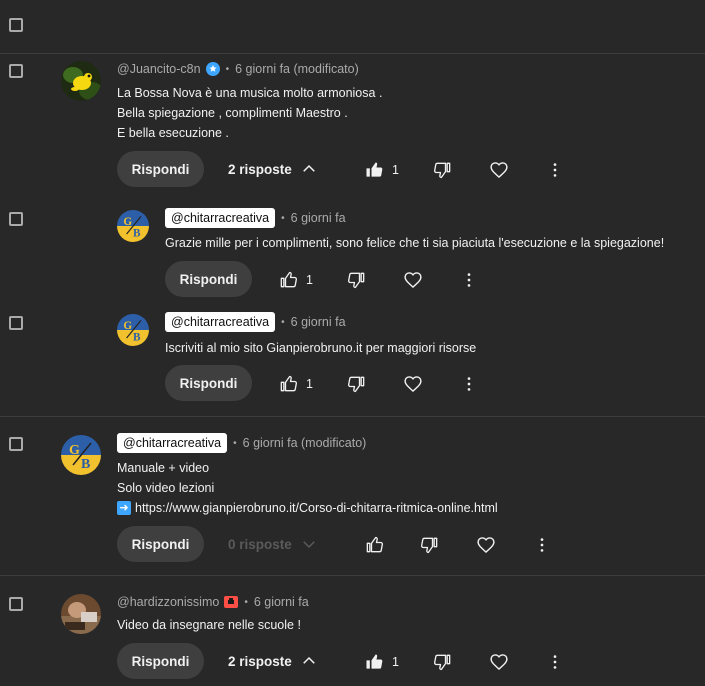  I want to click on comment-header: @chitarracreativa • 6 giorni fa, so click(255, 322).